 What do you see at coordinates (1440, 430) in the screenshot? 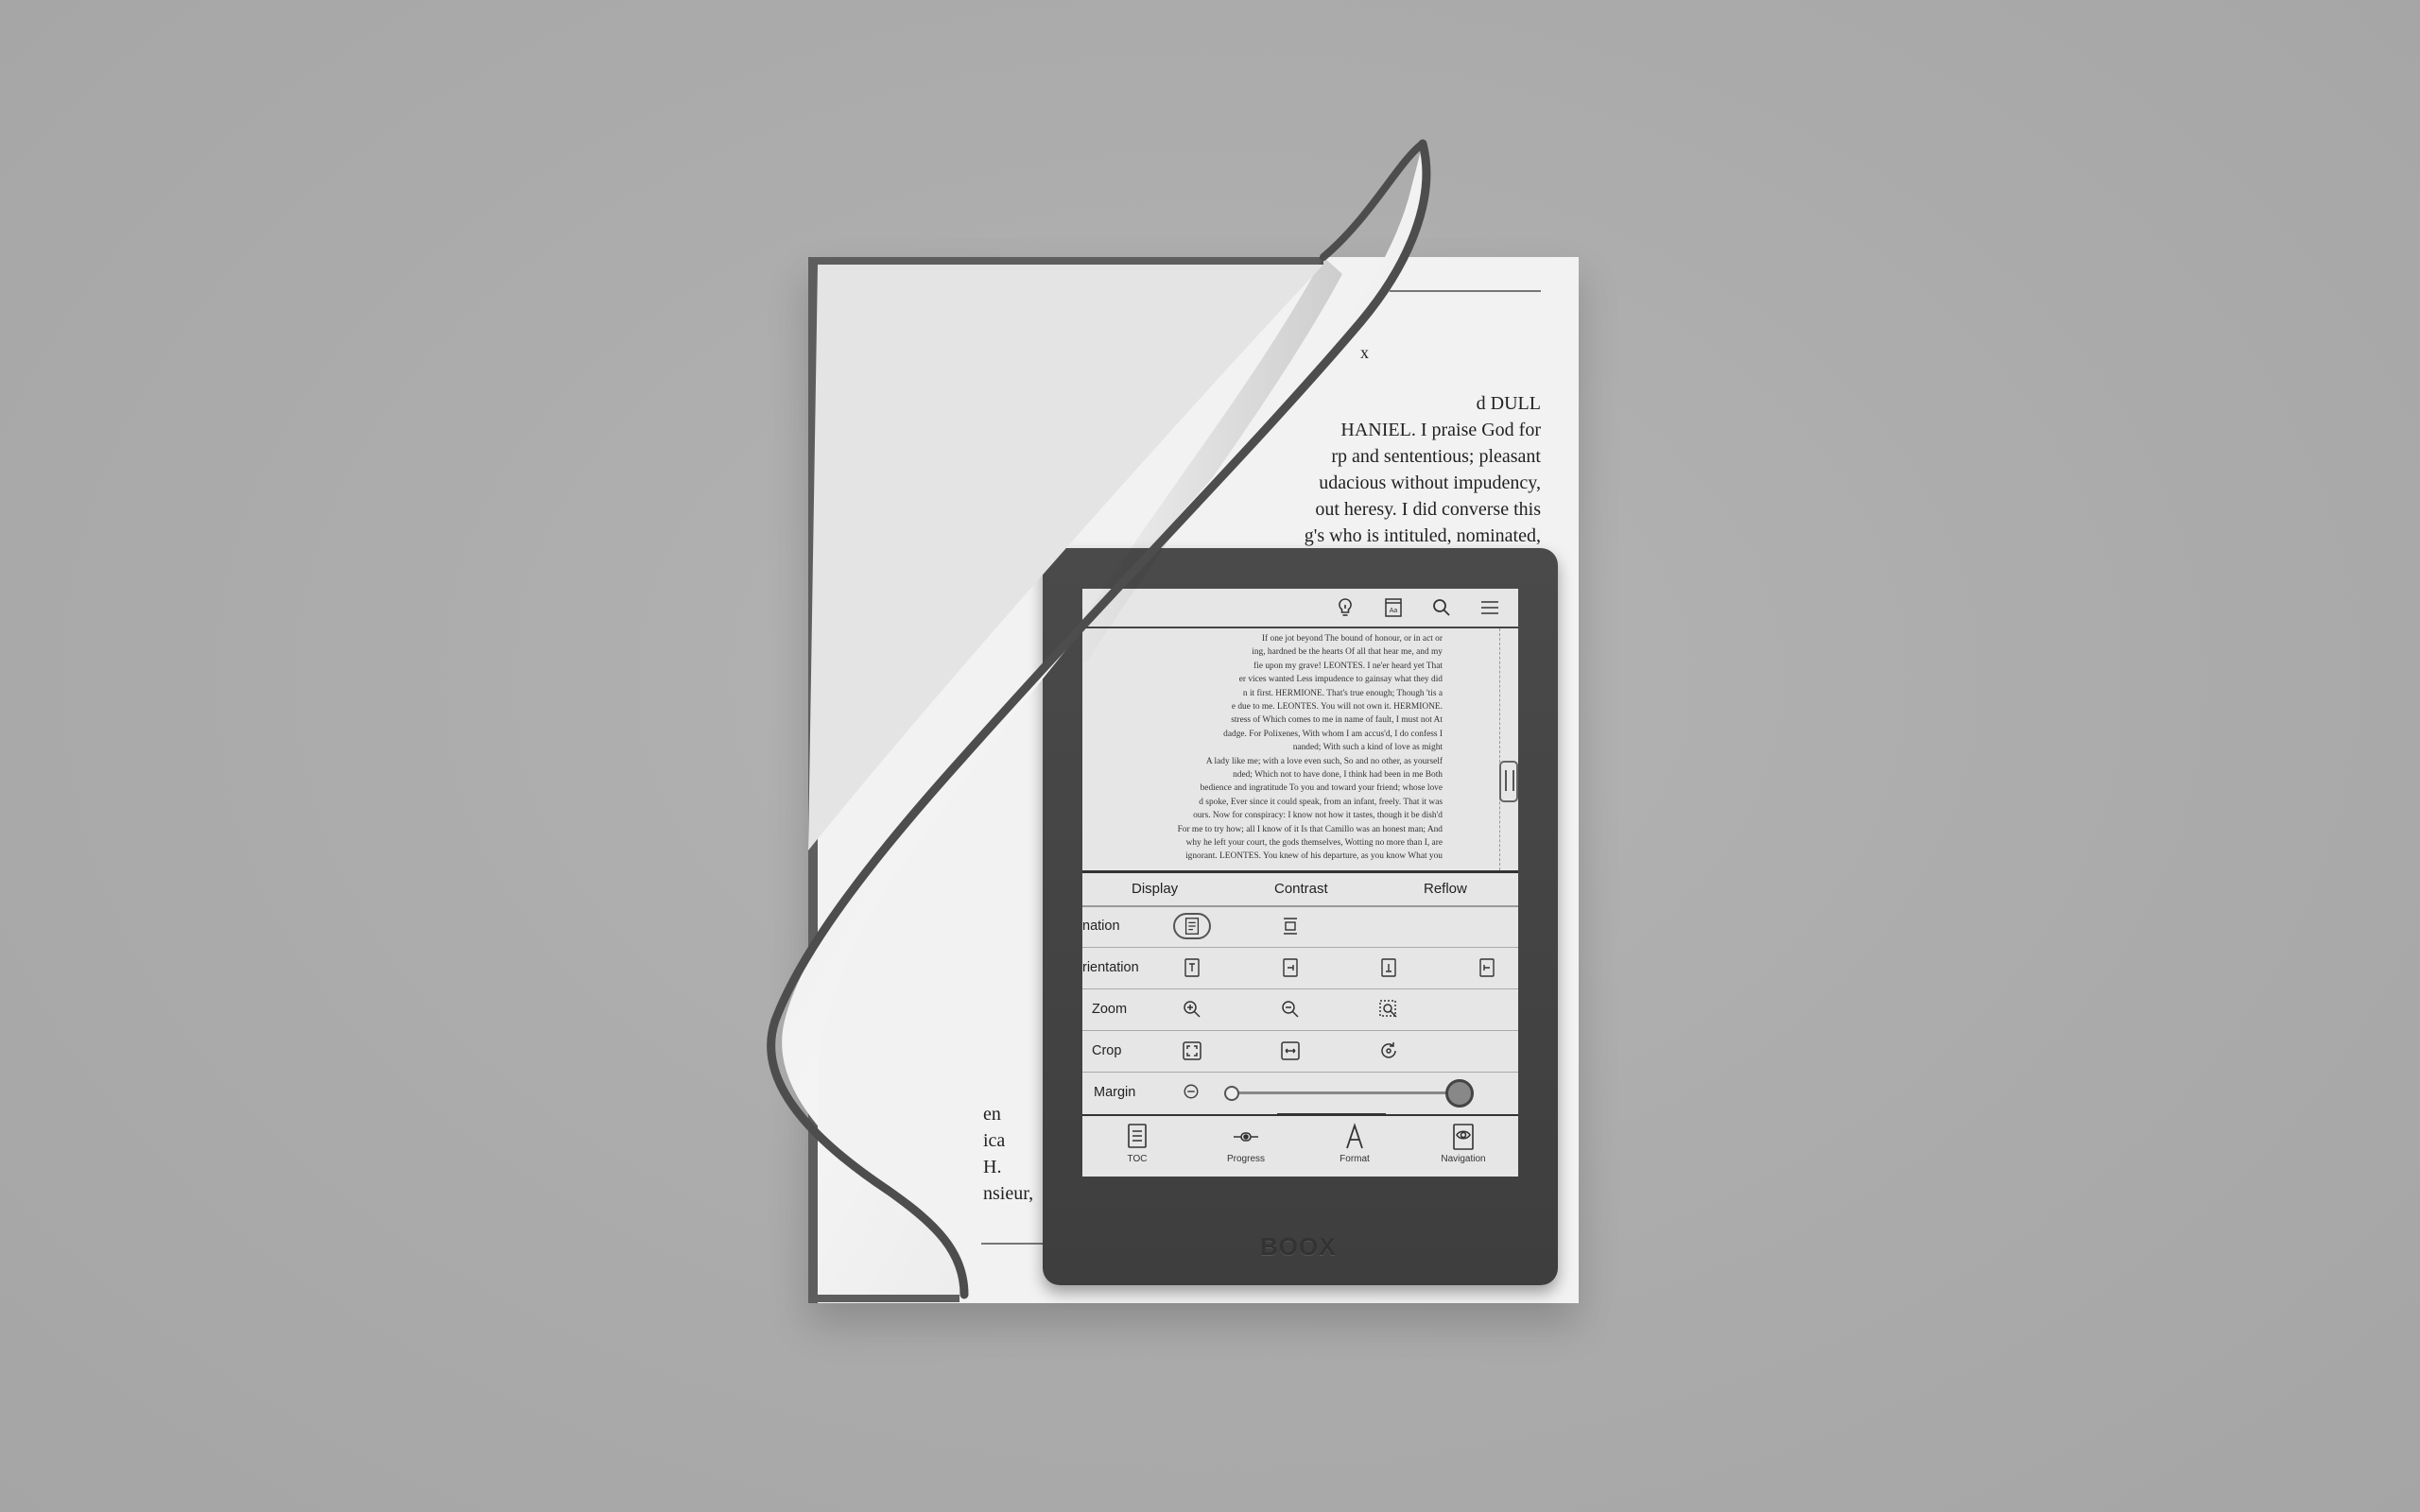
I see `book-line: HANIEL. I praise God for` at bounding box center [1440, 430].